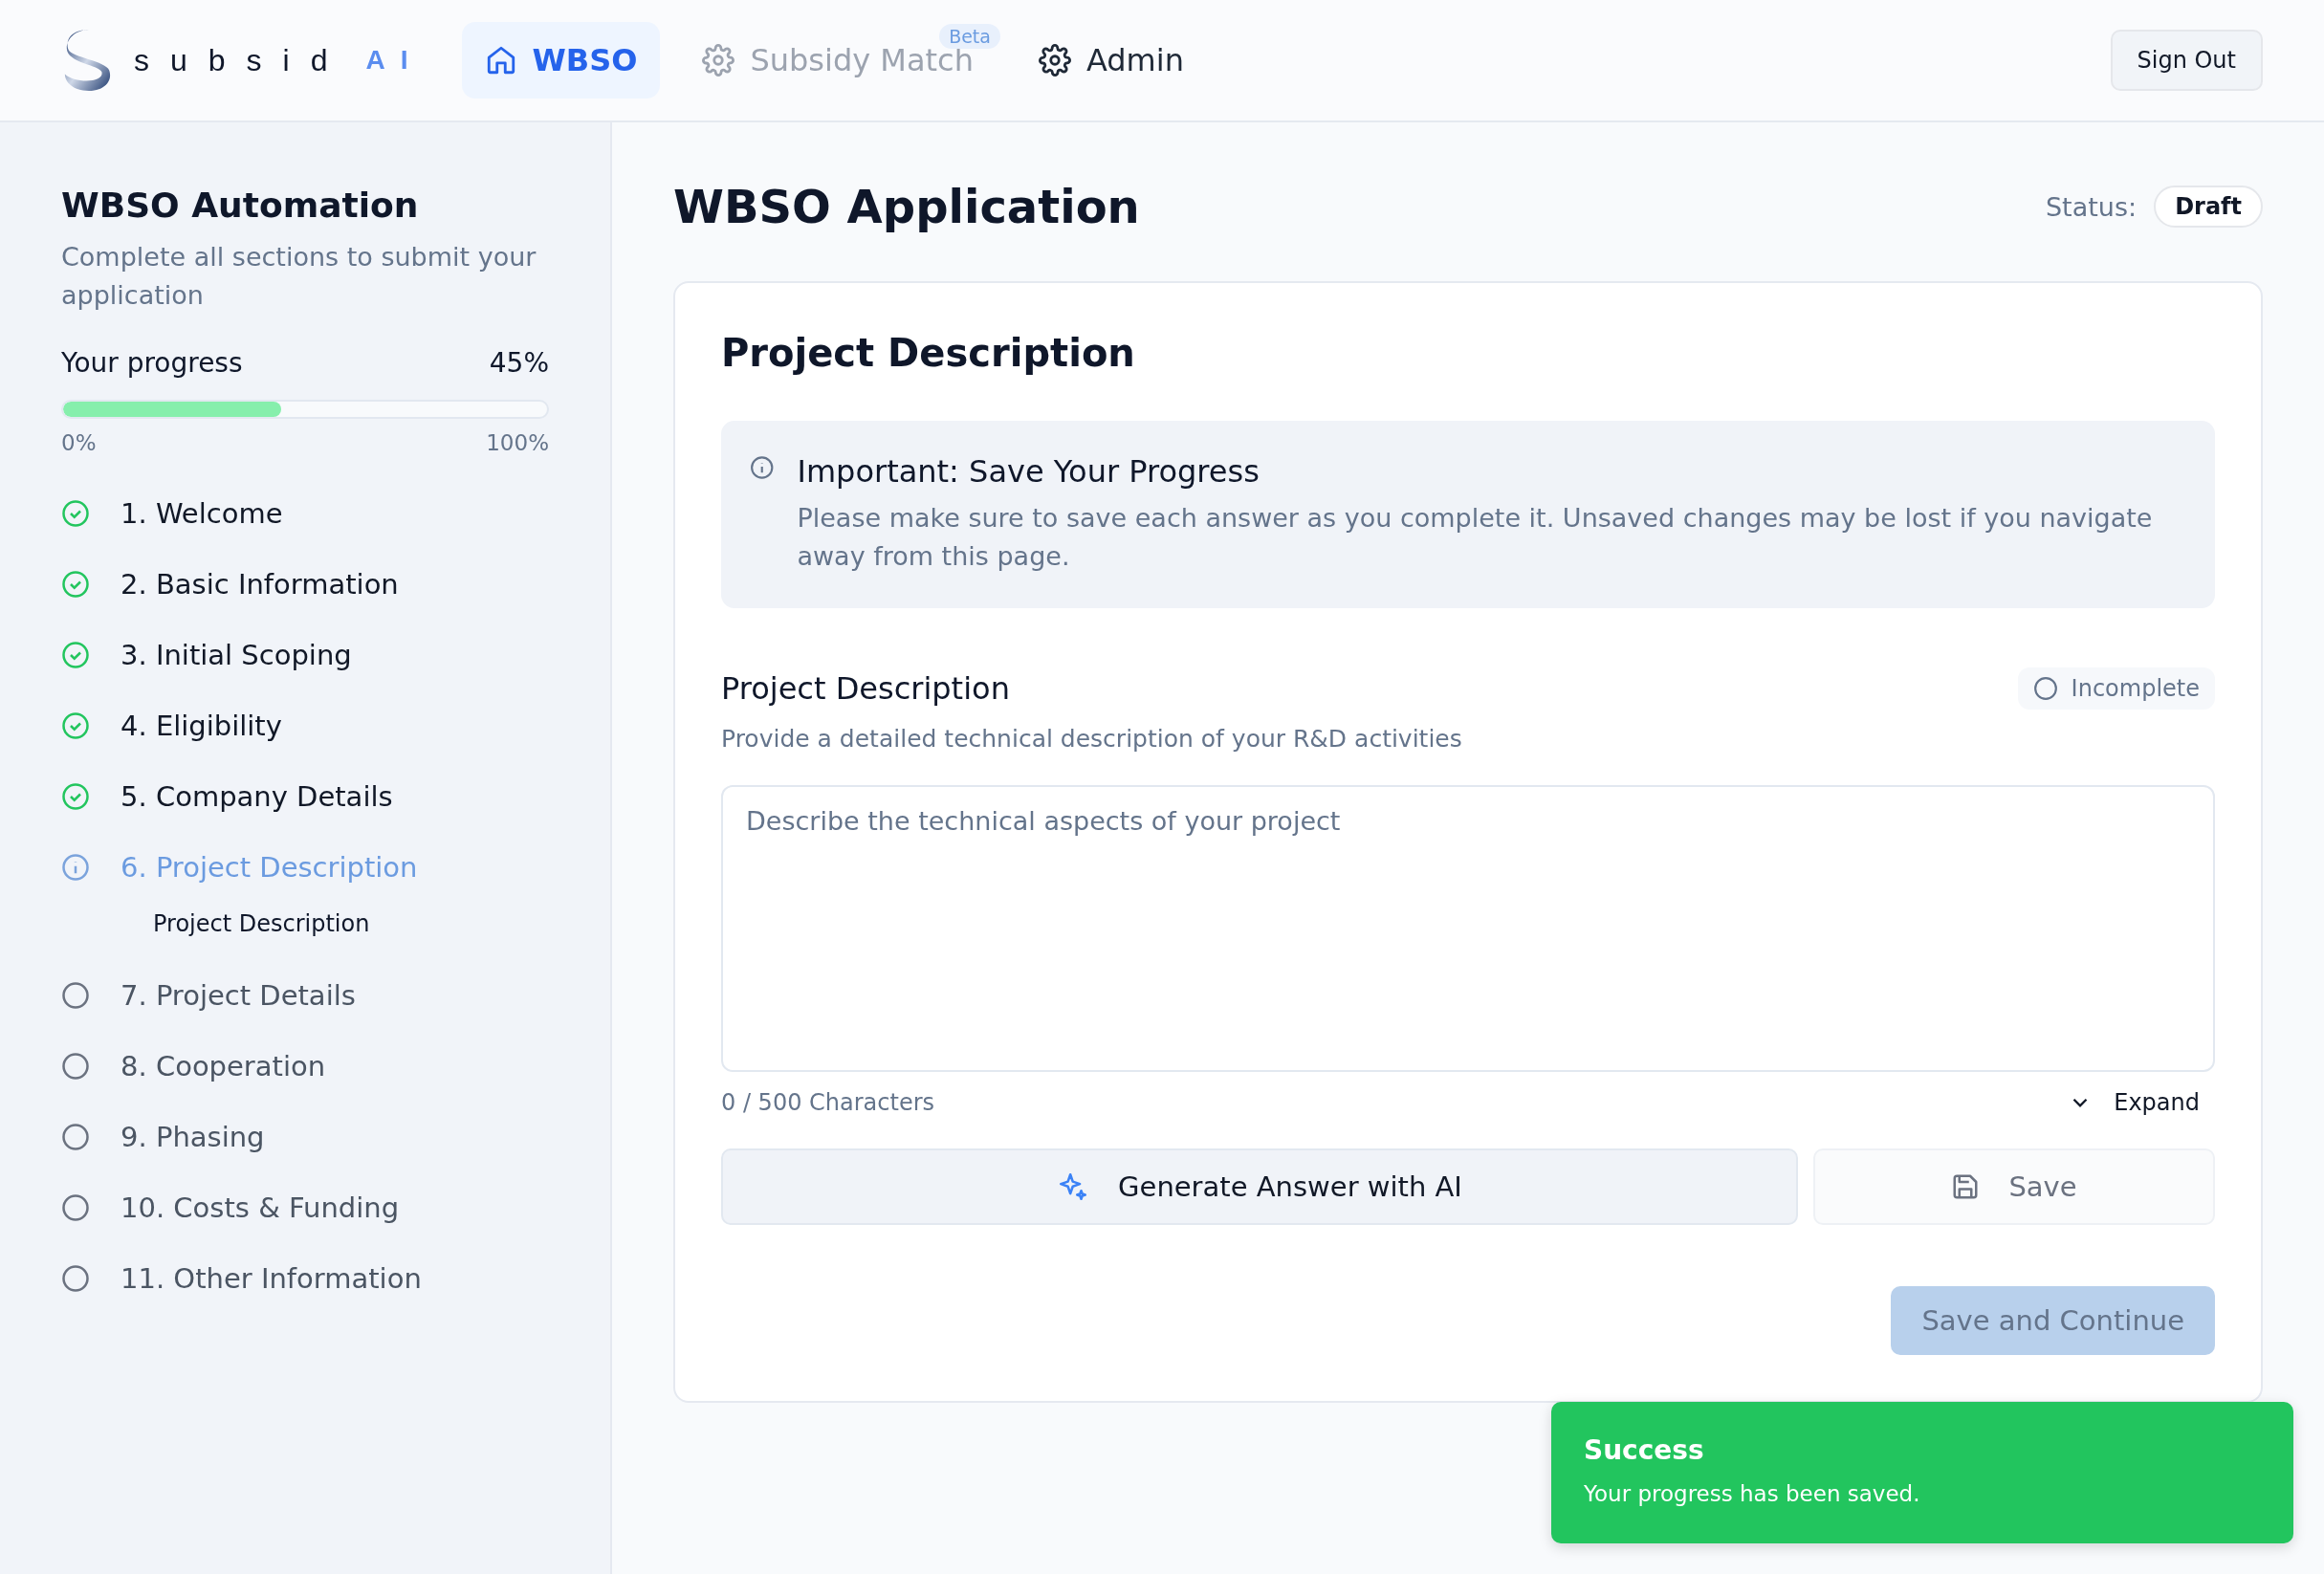 The height and width of the screenshot is (1574, 2324). Describe the element at coordinates (561, 60) in the screenshot. I see `nav-tab: WBSO` at that location.